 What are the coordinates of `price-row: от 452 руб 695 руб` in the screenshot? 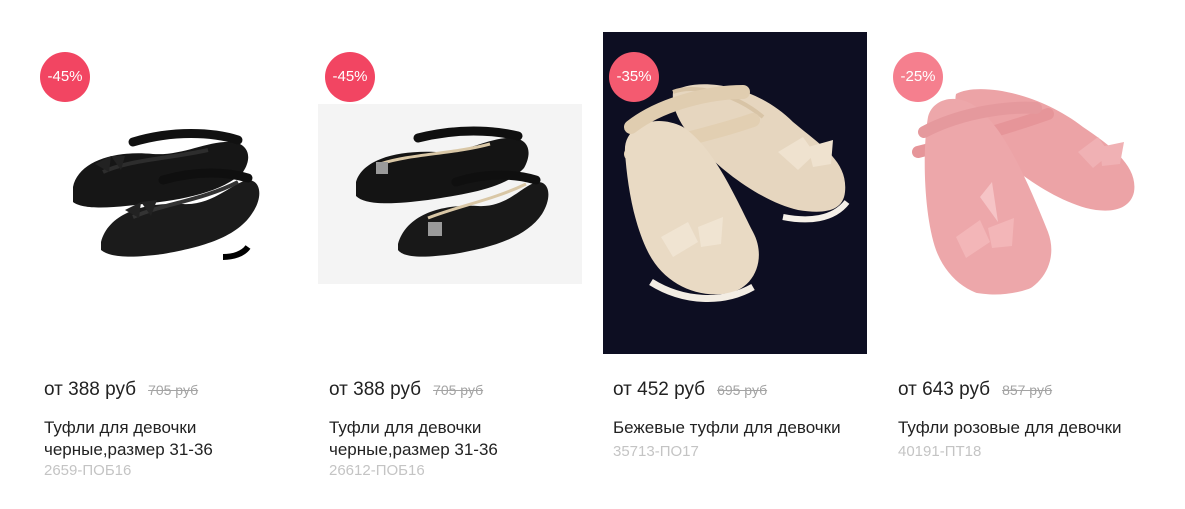 It's located at (690, 390).